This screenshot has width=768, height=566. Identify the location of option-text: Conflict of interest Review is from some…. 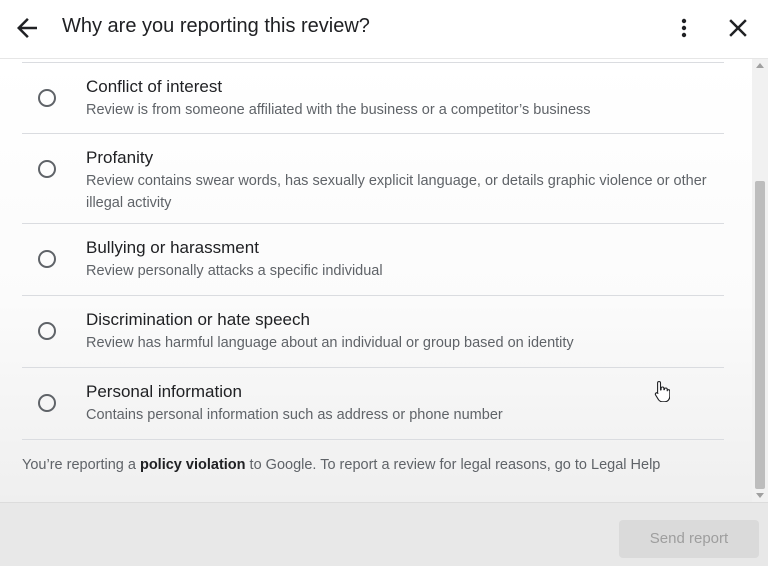
(406, 98).